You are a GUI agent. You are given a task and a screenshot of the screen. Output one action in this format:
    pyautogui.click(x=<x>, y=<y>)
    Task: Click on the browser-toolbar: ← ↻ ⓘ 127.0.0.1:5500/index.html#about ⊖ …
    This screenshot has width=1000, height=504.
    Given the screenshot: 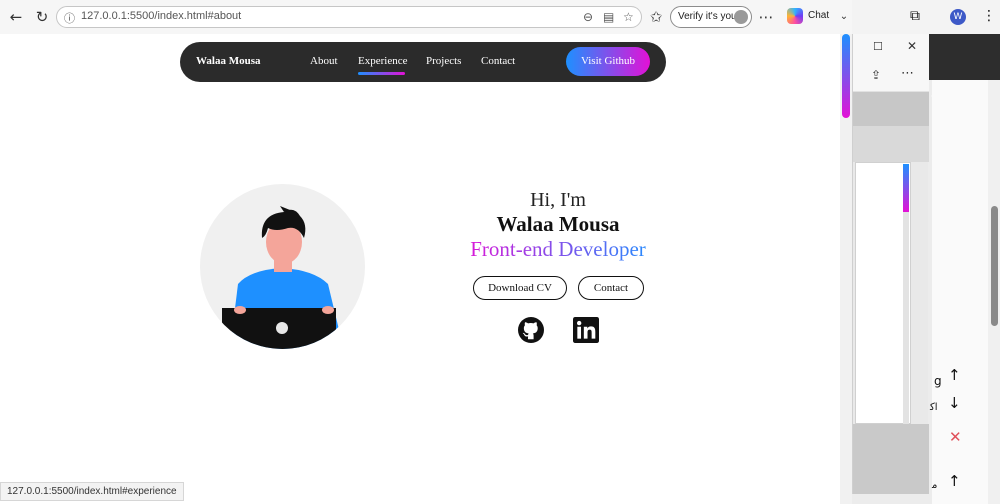 What is the action you would take?
    pyautogui.click(x=426, y=17)
    